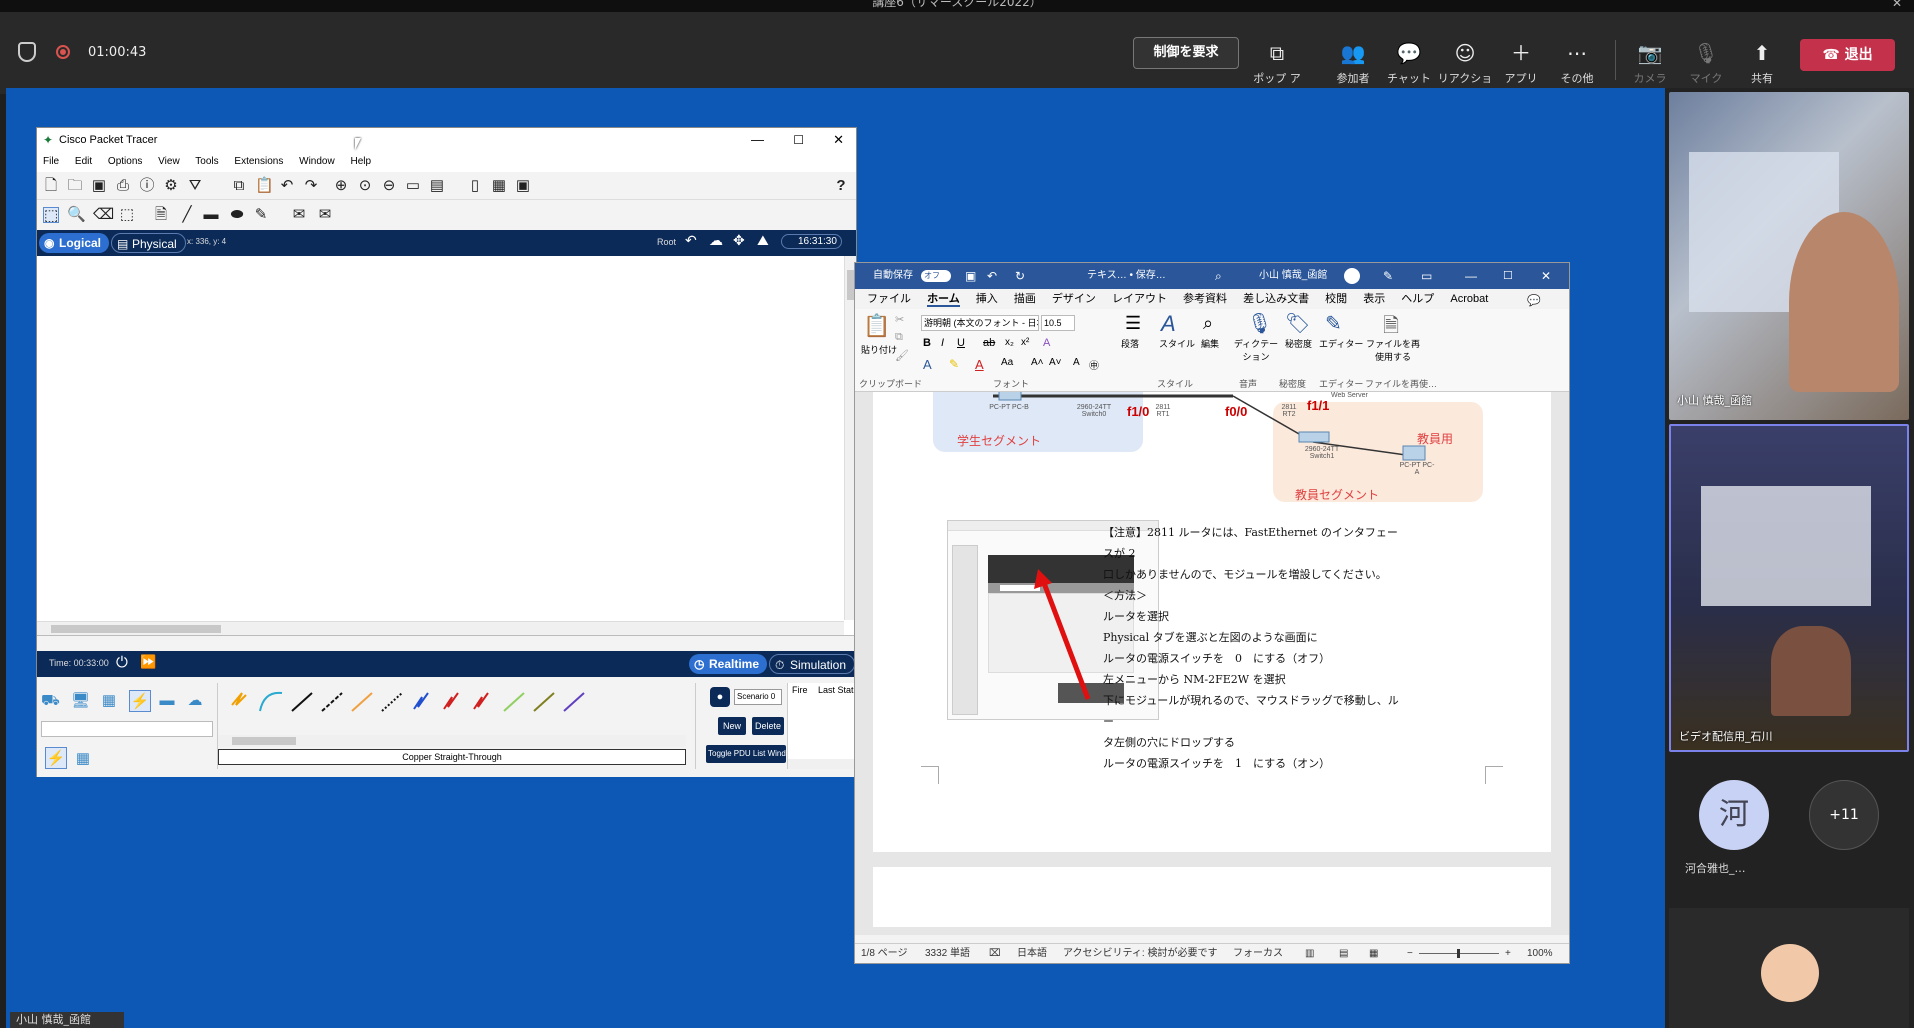 The width and height of the screenshot is (1914, 1028). I want to click on logical-tab: ◉ Logical, so click(74, 243).